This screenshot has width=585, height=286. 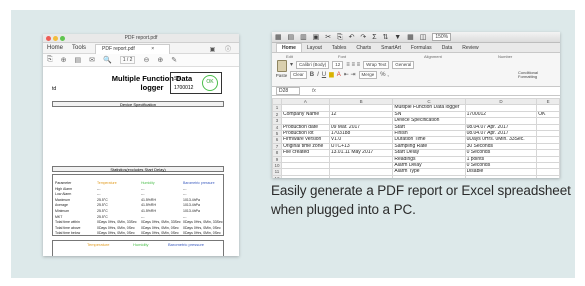 I want to click on quick-toolbar-icons: ▦ ▤ ▥ ▣ ✂ ⎘ ↶ ↷ Σ ⇅ ▼ ▦ ◫, so click(x=351, y=37).